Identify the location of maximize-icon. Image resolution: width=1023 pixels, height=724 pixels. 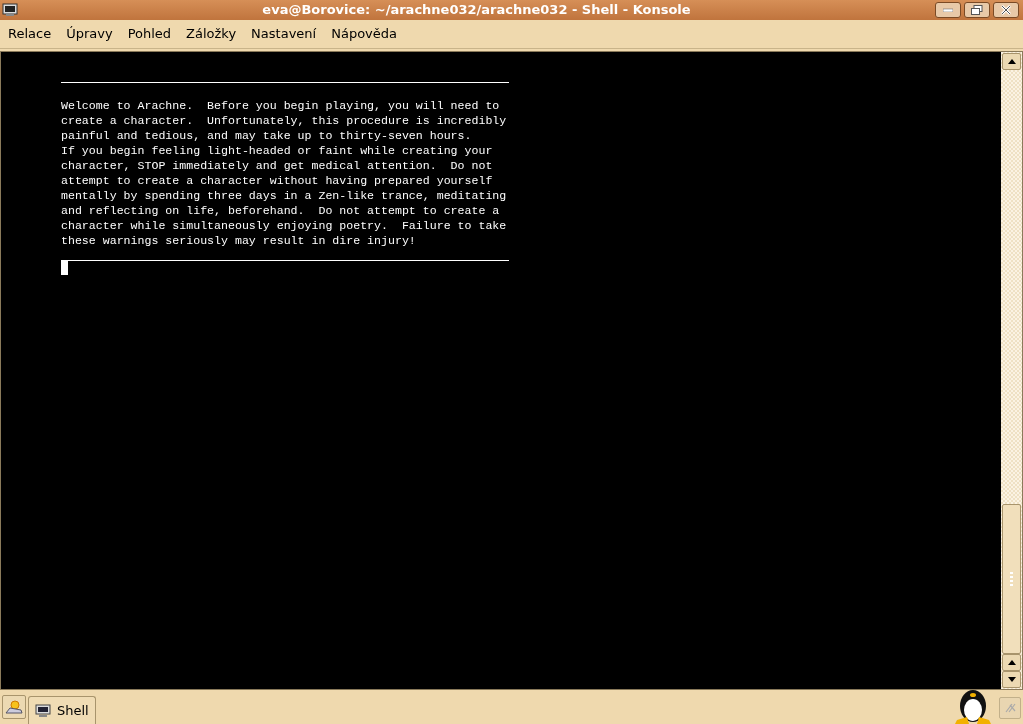
(977, 10).